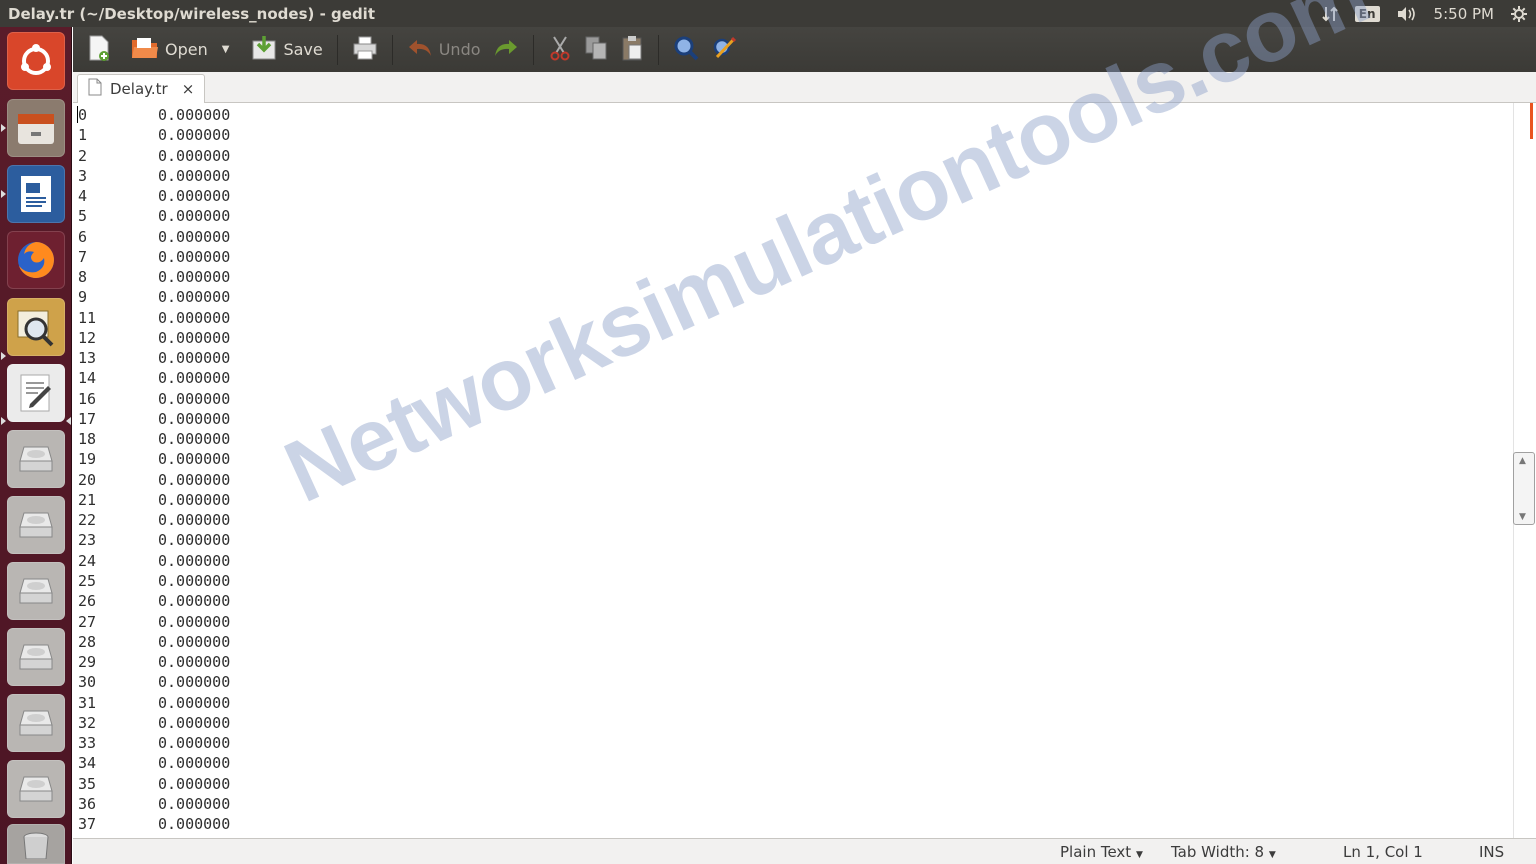 This screenshot has height=864, width=1536. What do you see at coordinates (87, 560) in the screenshot?
I see `node-id: 24` at bounding box center [87, 560].